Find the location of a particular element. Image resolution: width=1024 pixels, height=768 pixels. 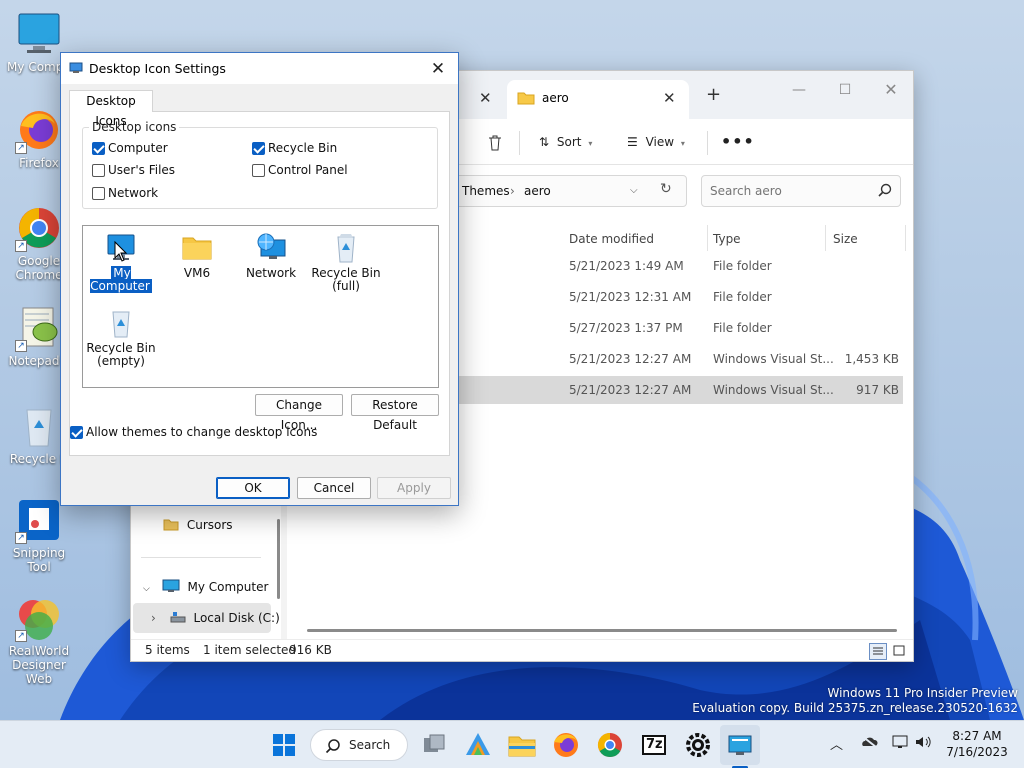

column-size: Size is located at coordinates (845, 239).